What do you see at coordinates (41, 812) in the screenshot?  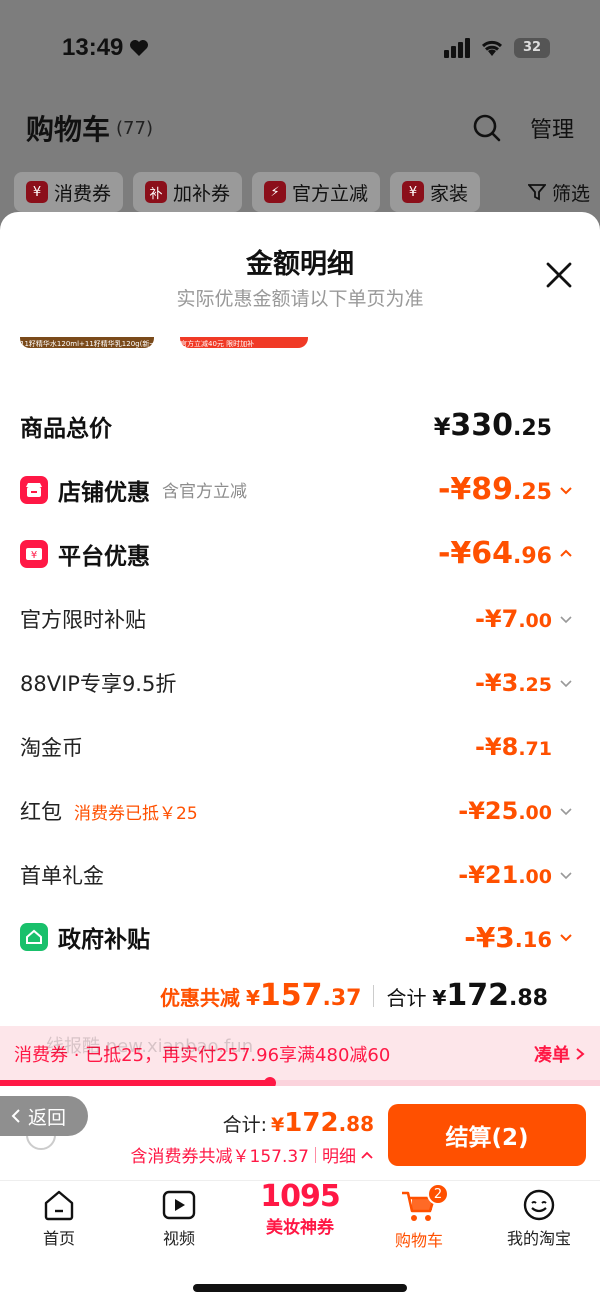 I see `row-label: 红包` at bounding box center [41, 812].